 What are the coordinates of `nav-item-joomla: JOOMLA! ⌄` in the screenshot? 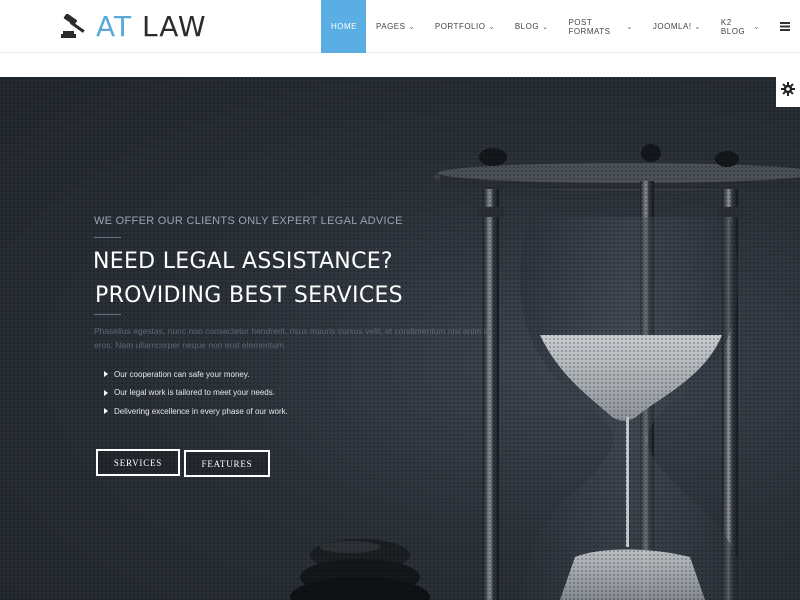 It's located at (677, 26).